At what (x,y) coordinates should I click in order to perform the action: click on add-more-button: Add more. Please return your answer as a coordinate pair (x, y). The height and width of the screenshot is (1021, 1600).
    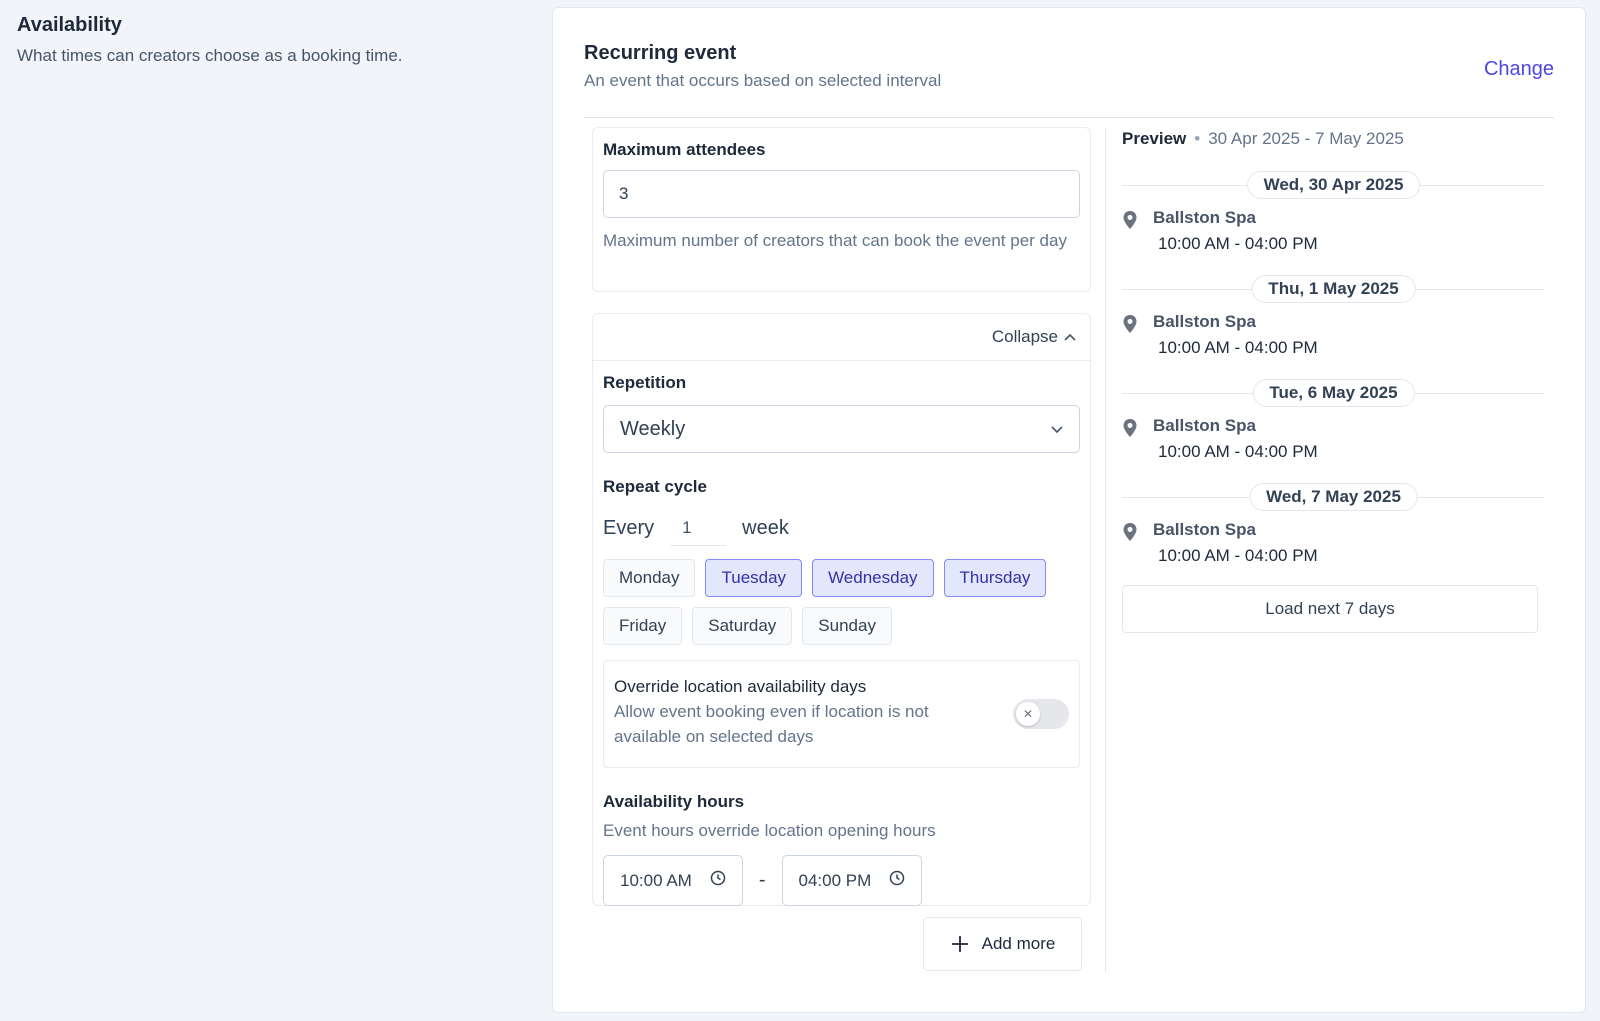
    Looking at the image, I should click on (1002, 944).